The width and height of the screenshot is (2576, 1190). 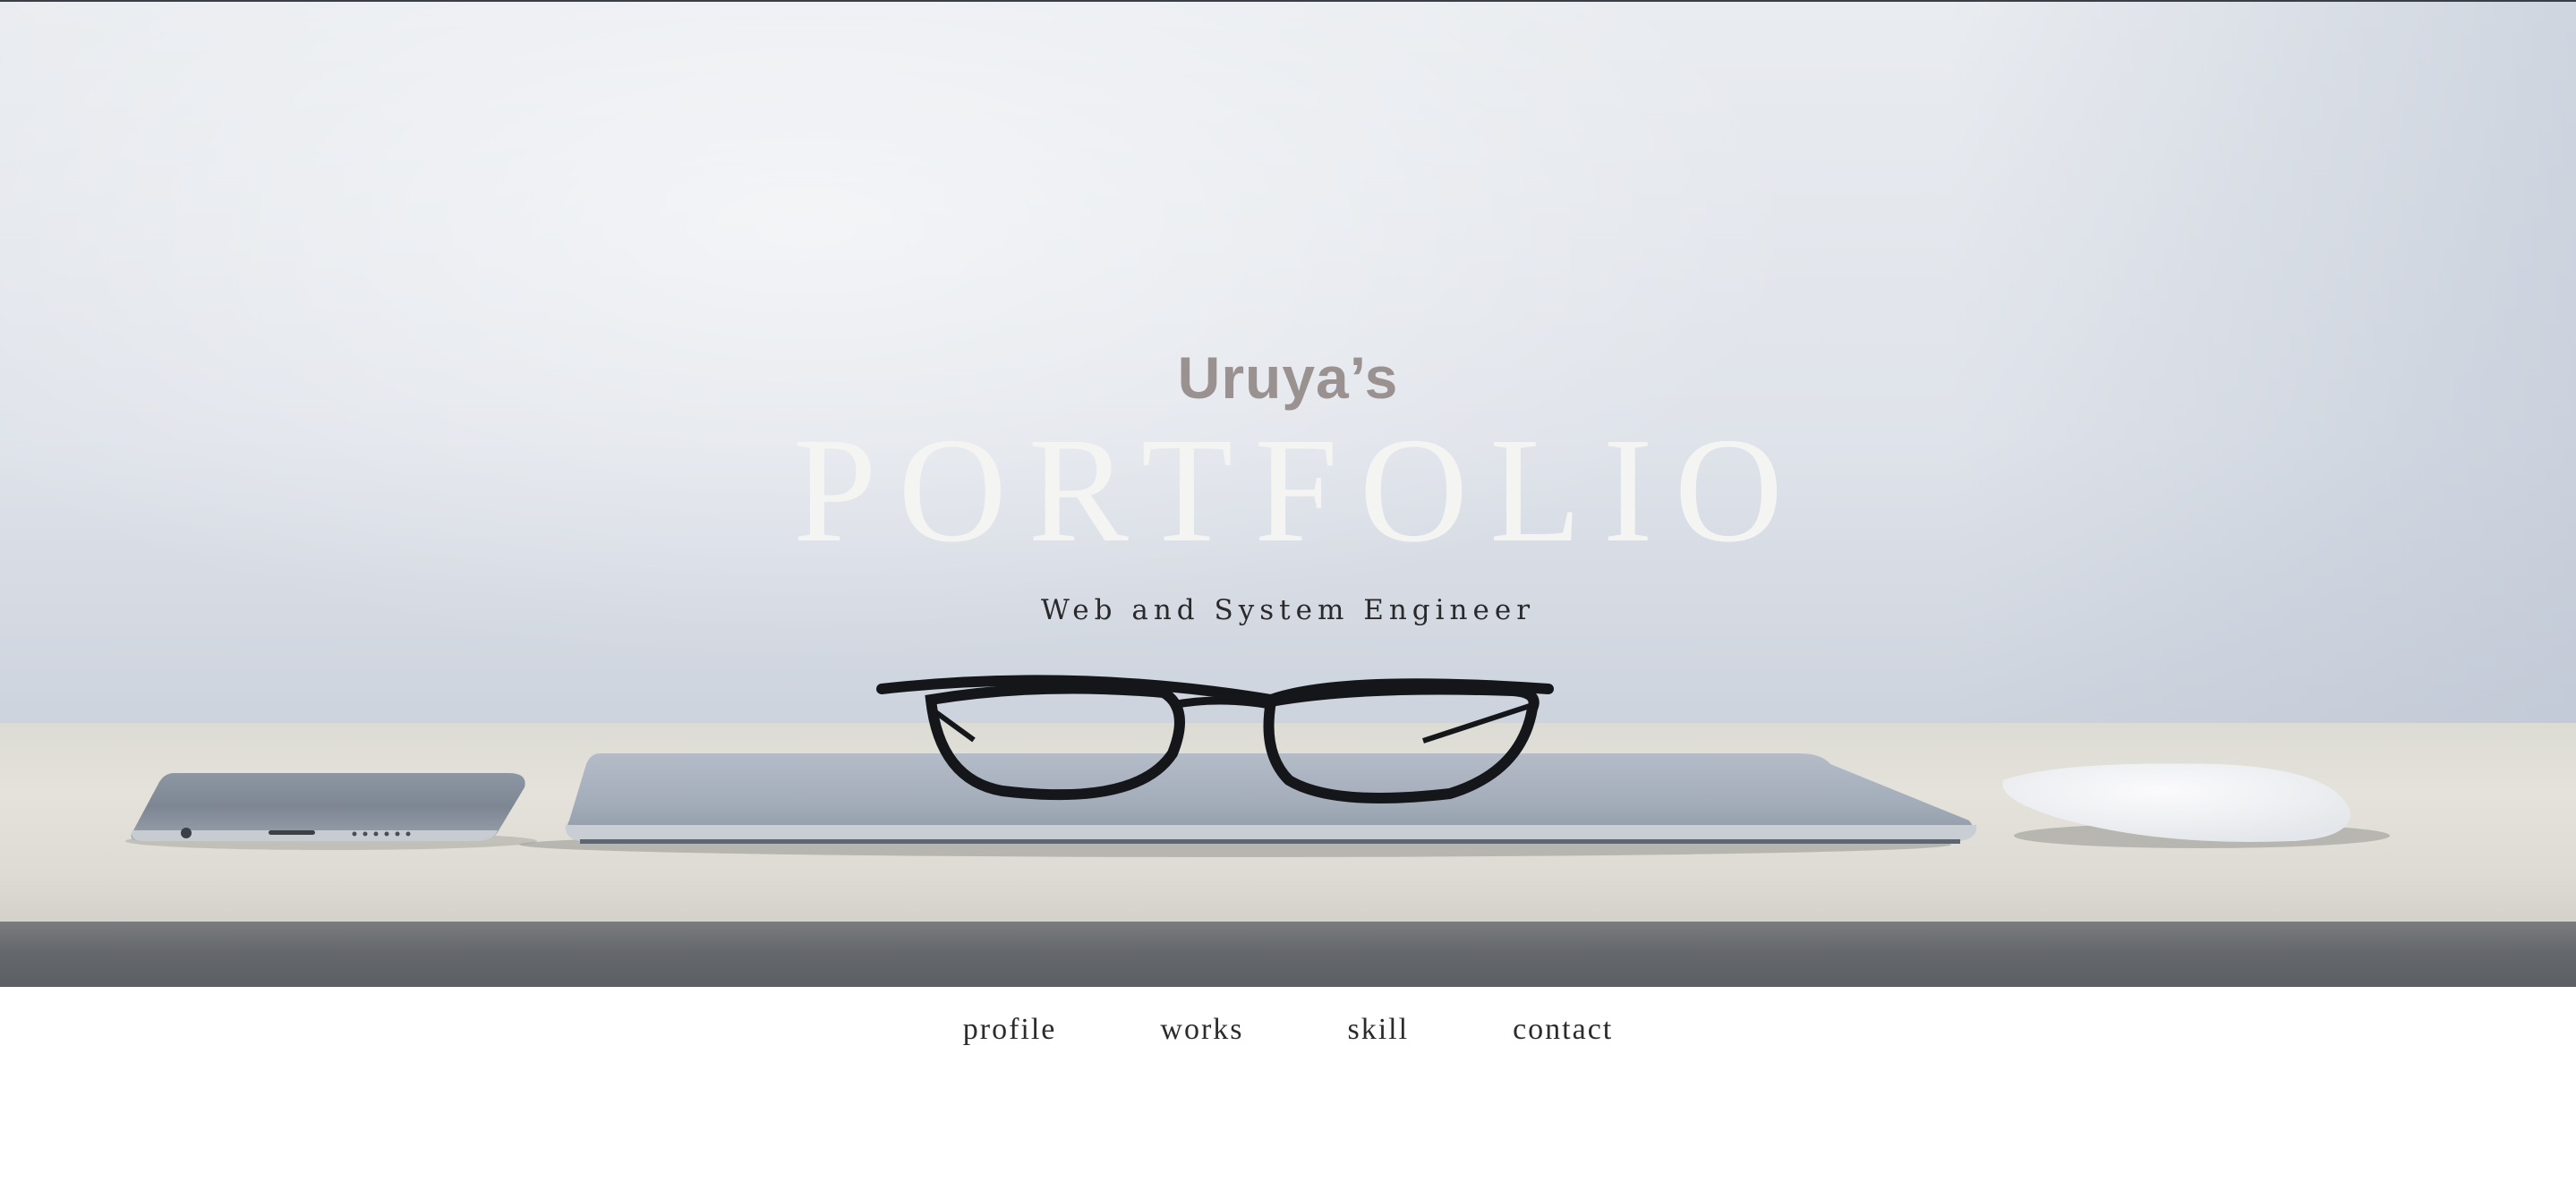 What do you see at coordinates (1010, 1030) in the screenshot?
I see `nav-item-profile: profile` at bounding box center [1010, 1030].